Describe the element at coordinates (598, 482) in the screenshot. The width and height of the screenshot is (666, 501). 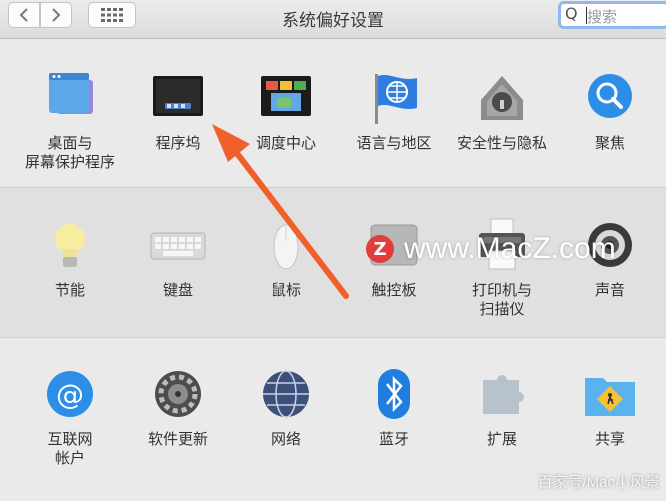
I see `credit-watermark: 百家号/Mac小风景` at that location.